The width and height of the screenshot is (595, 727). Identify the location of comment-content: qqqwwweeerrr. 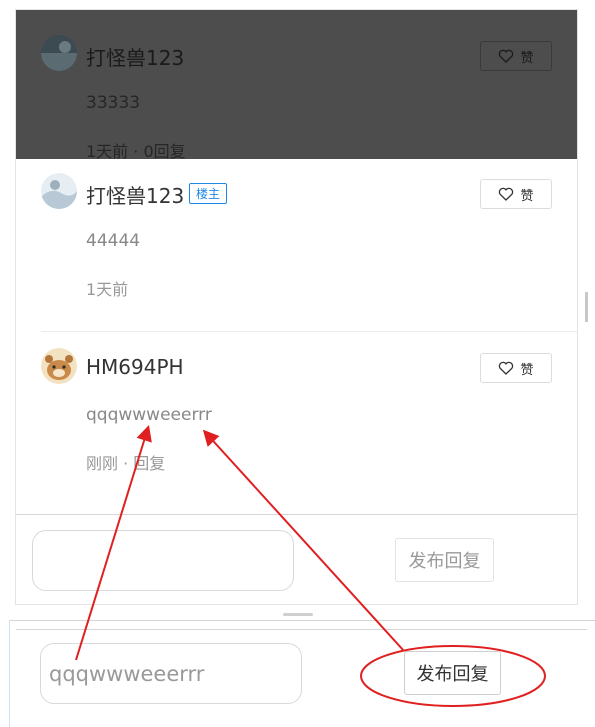
(149, 415).